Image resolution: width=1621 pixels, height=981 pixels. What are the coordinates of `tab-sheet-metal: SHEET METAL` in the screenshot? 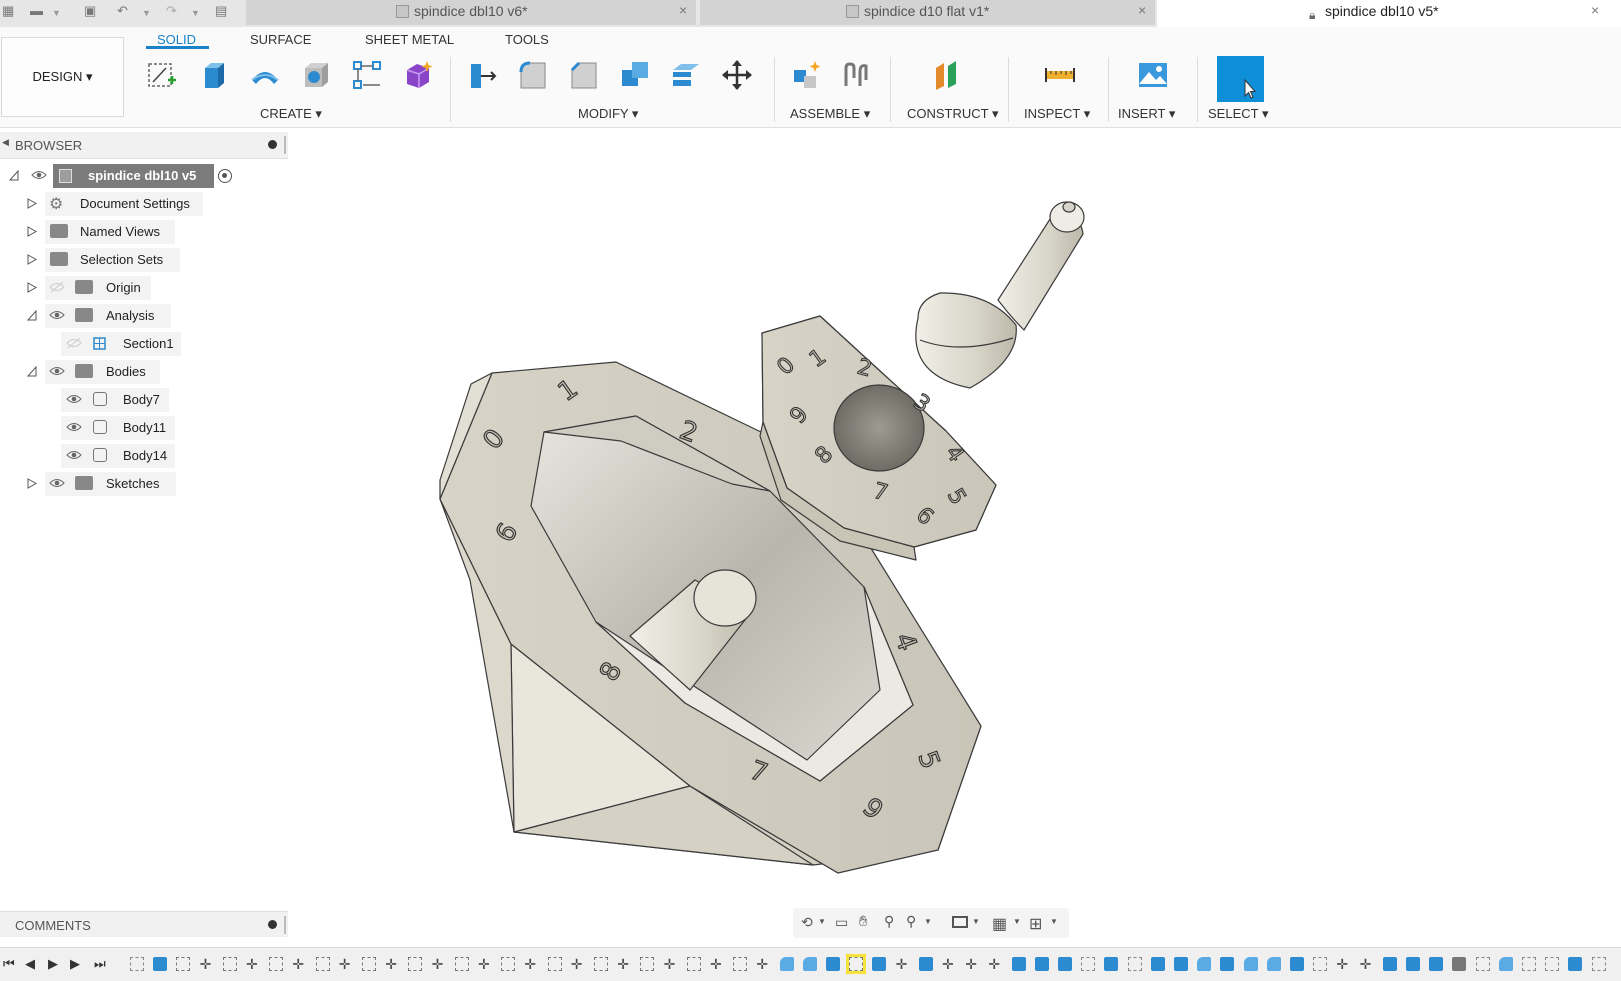 It's located at (409, 39).